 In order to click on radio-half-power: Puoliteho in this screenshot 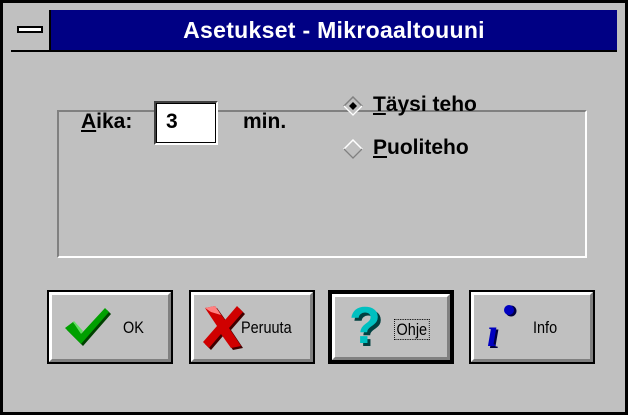, I will do `click(406, 148)`.